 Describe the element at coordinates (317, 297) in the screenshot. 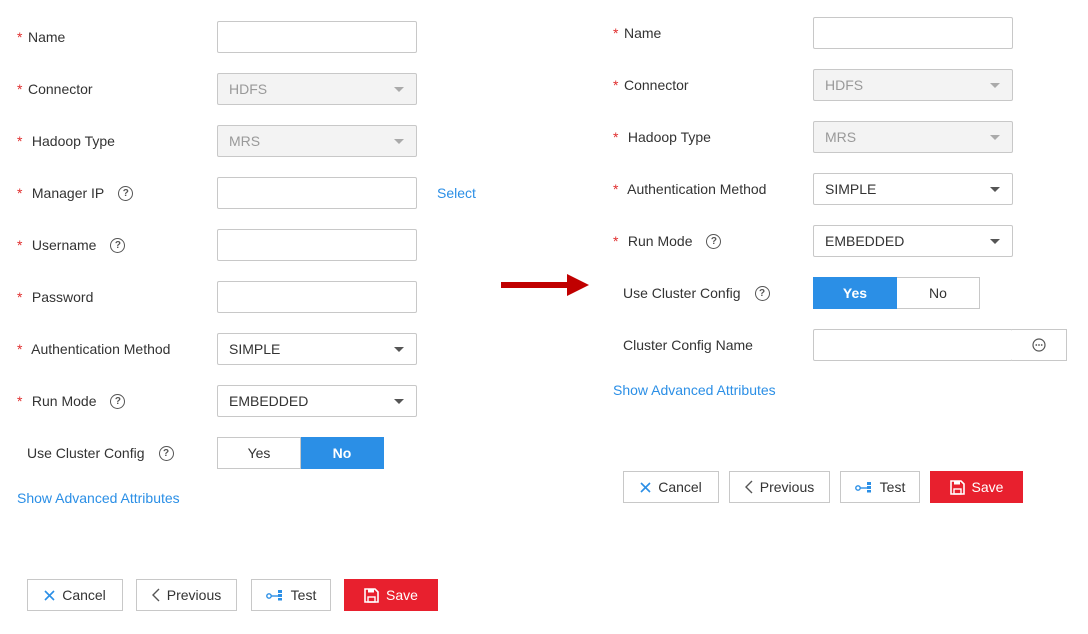

I see `password-input` at that location.